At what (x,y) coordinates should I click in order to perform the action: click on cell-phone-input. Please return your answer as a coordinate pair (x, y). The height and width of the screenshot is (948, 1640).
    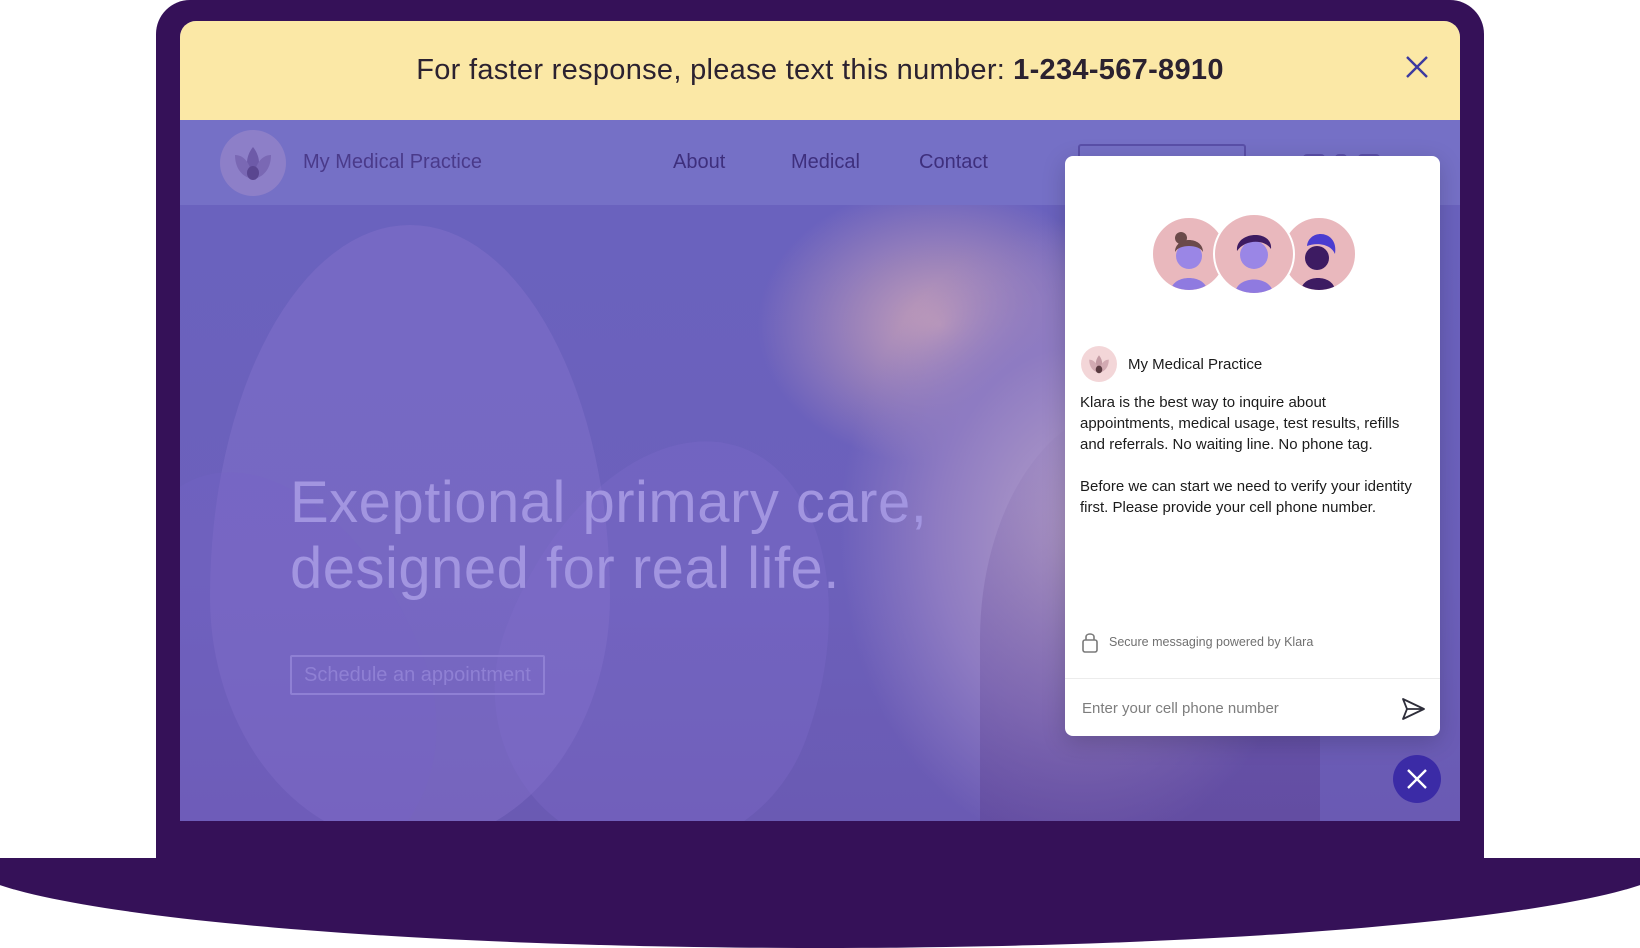
    Looking at the image, I should click on (1232, 708).